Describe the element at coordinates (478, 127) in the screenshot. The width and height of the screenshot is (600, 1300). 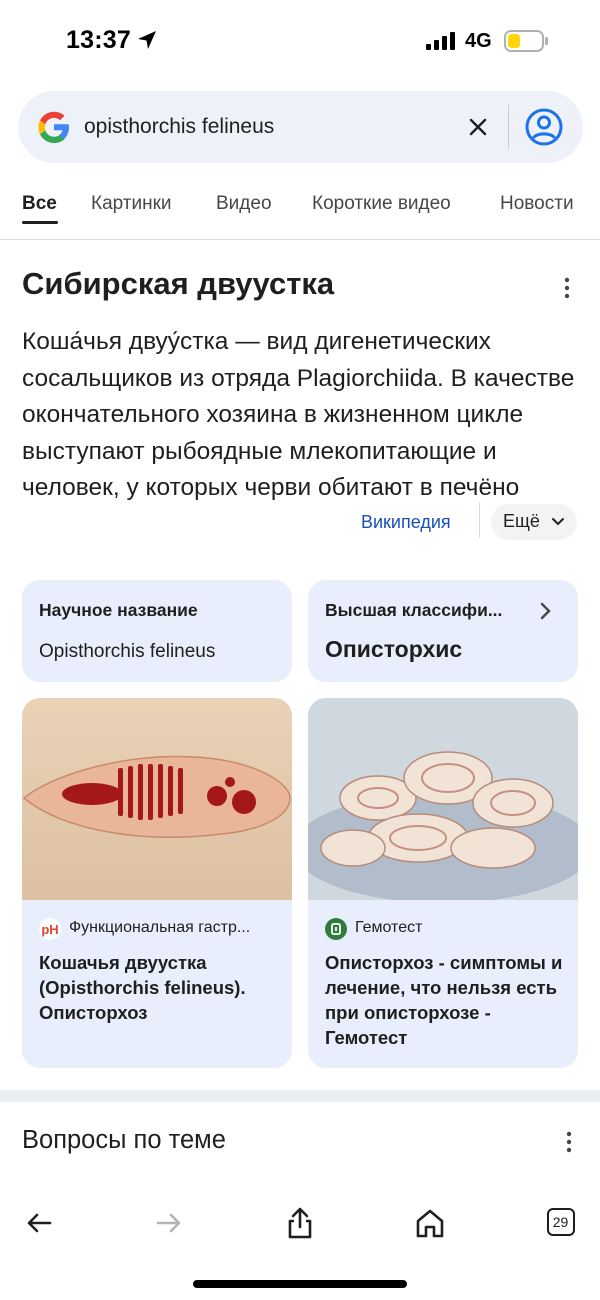
I see `clear-search-icon` at that location.